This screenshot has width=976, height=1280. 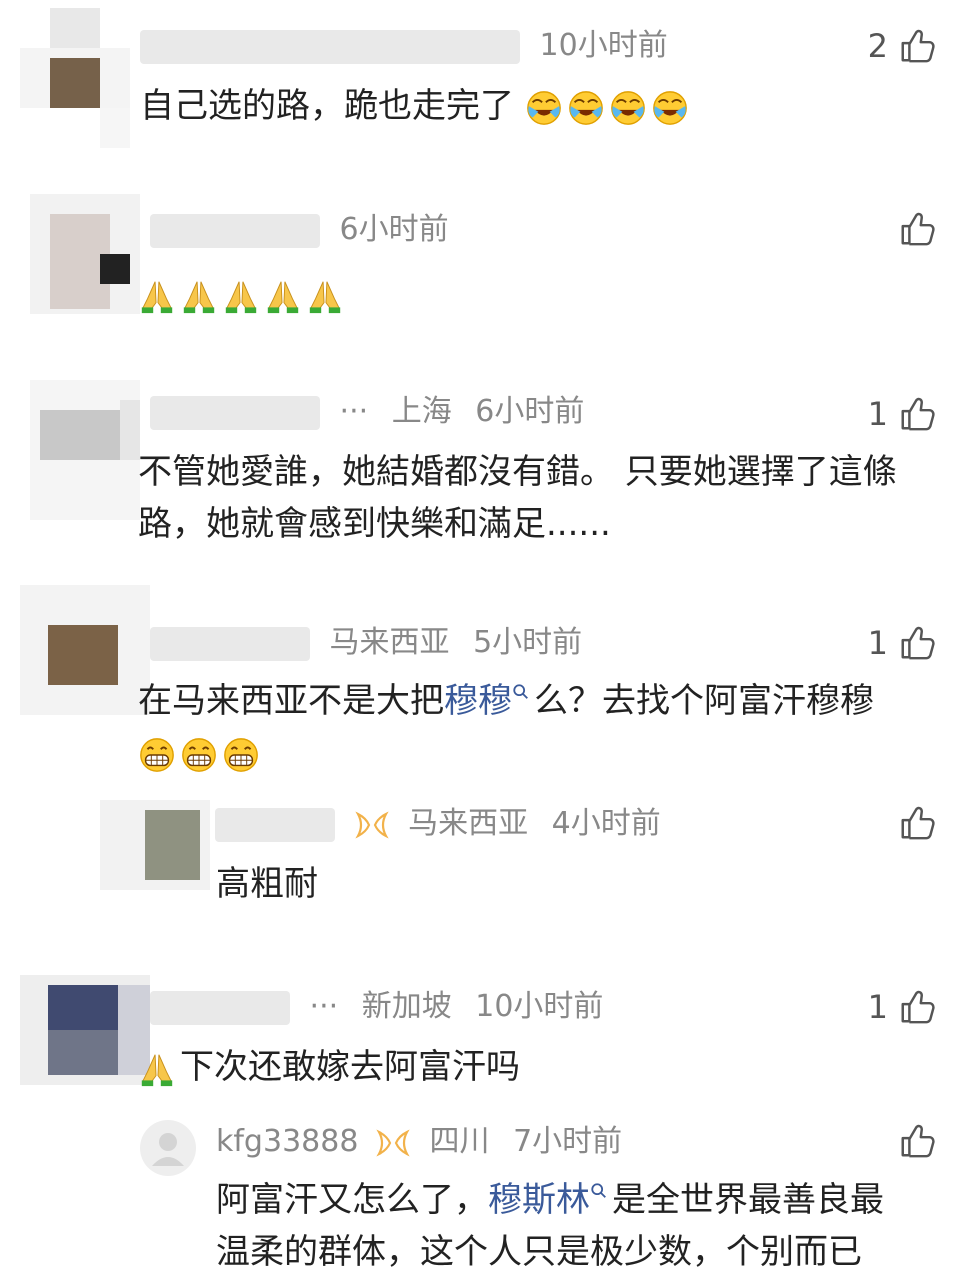 What do you see at coordinates (287, 1141) in the screenshot?
I see `username: kfg33888` at bounding box center [287, 1141].